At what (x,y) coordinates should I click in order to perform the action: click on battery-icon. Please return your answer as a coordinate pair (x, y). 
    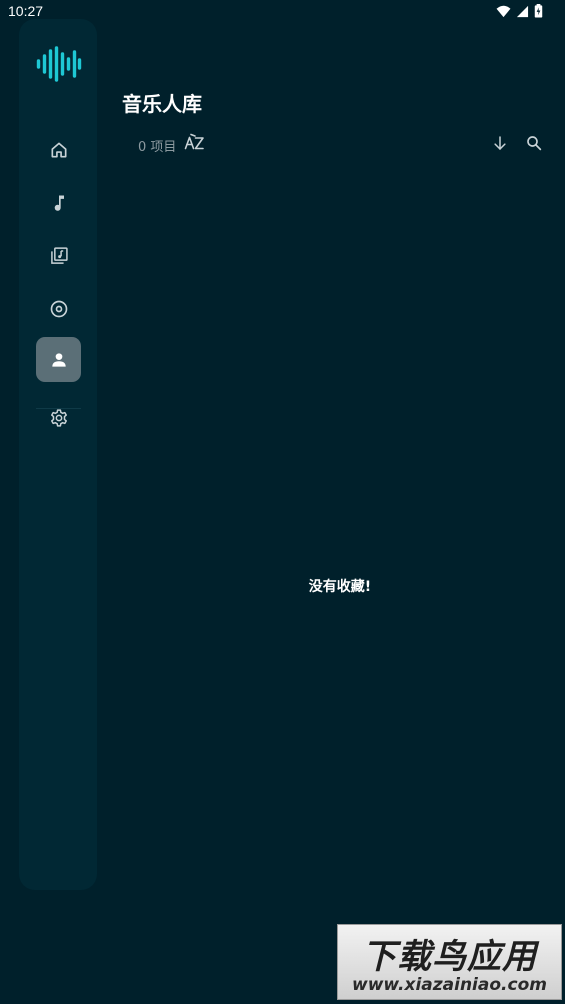
    Looking at the image, I should click on (538, 11).